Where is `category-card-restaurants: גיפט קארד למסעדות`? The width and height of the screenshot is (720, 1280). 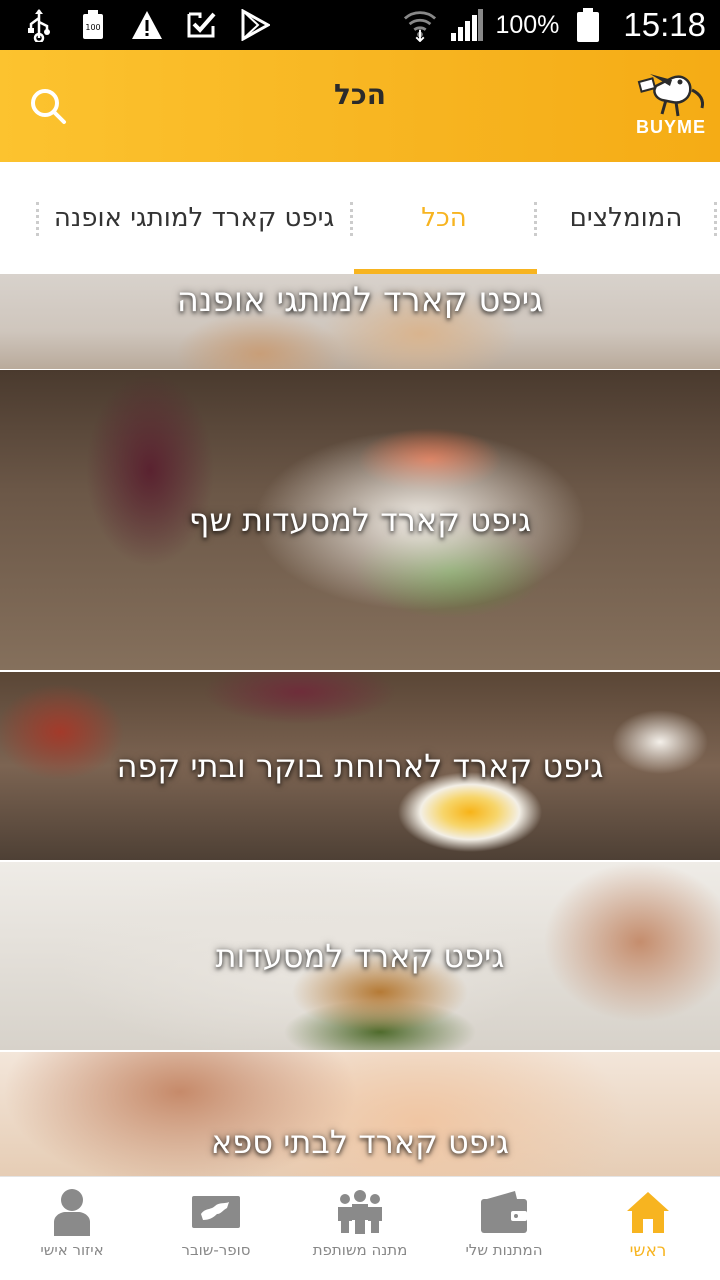 category-card-restaurants: גיפט קארד למסעדות is located at coordinates (360, 956).